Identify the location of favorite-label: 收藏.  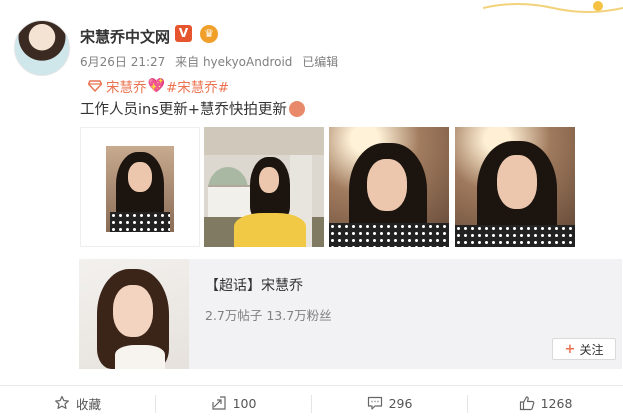
(88, 404).